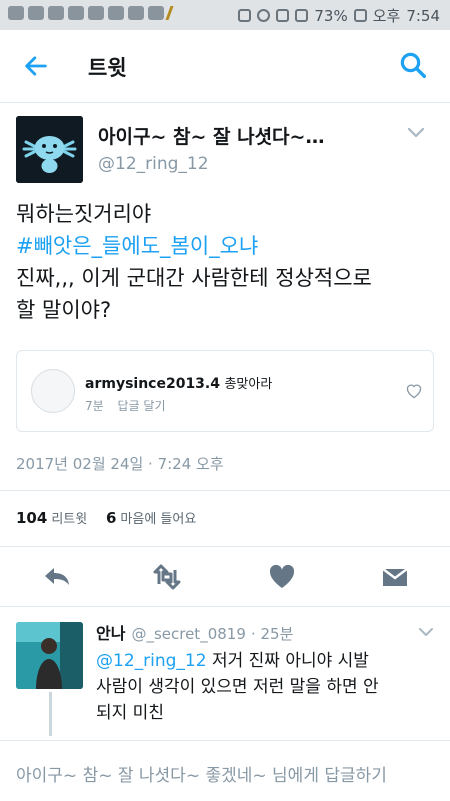 This screenshot has width=450, height=801. I want to click on status-ampm: 오후, so click(386, 16).